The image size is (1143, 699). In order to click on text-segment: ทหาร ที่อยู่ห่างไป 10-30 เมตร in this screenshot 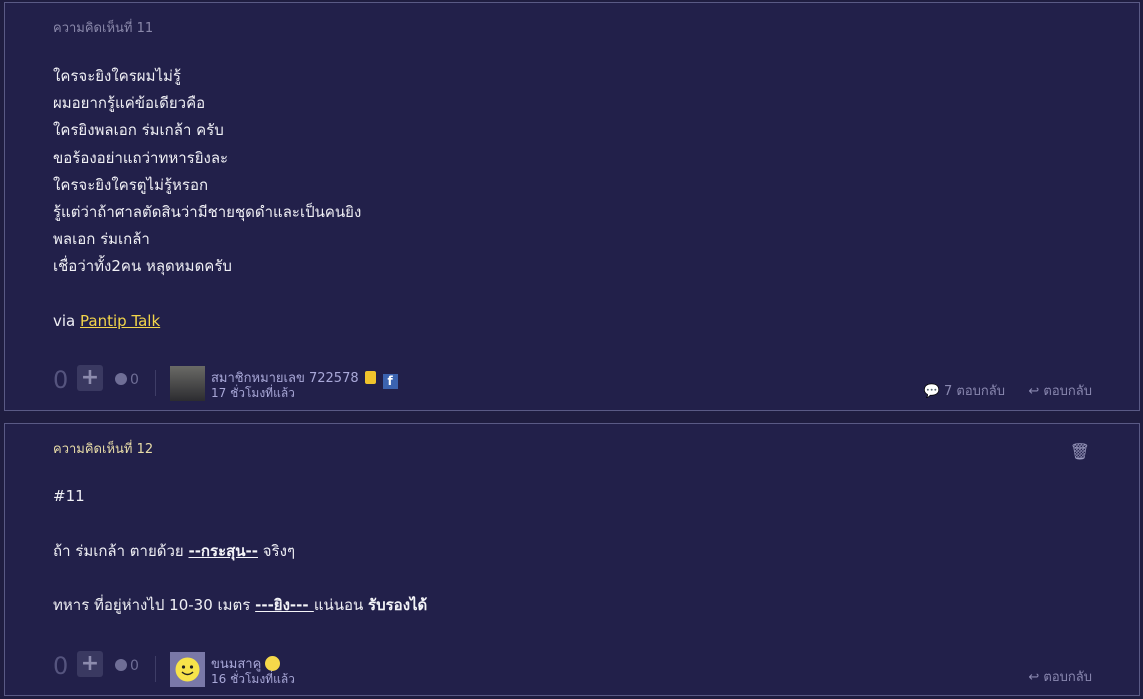, I will do `click(154, 605)`.